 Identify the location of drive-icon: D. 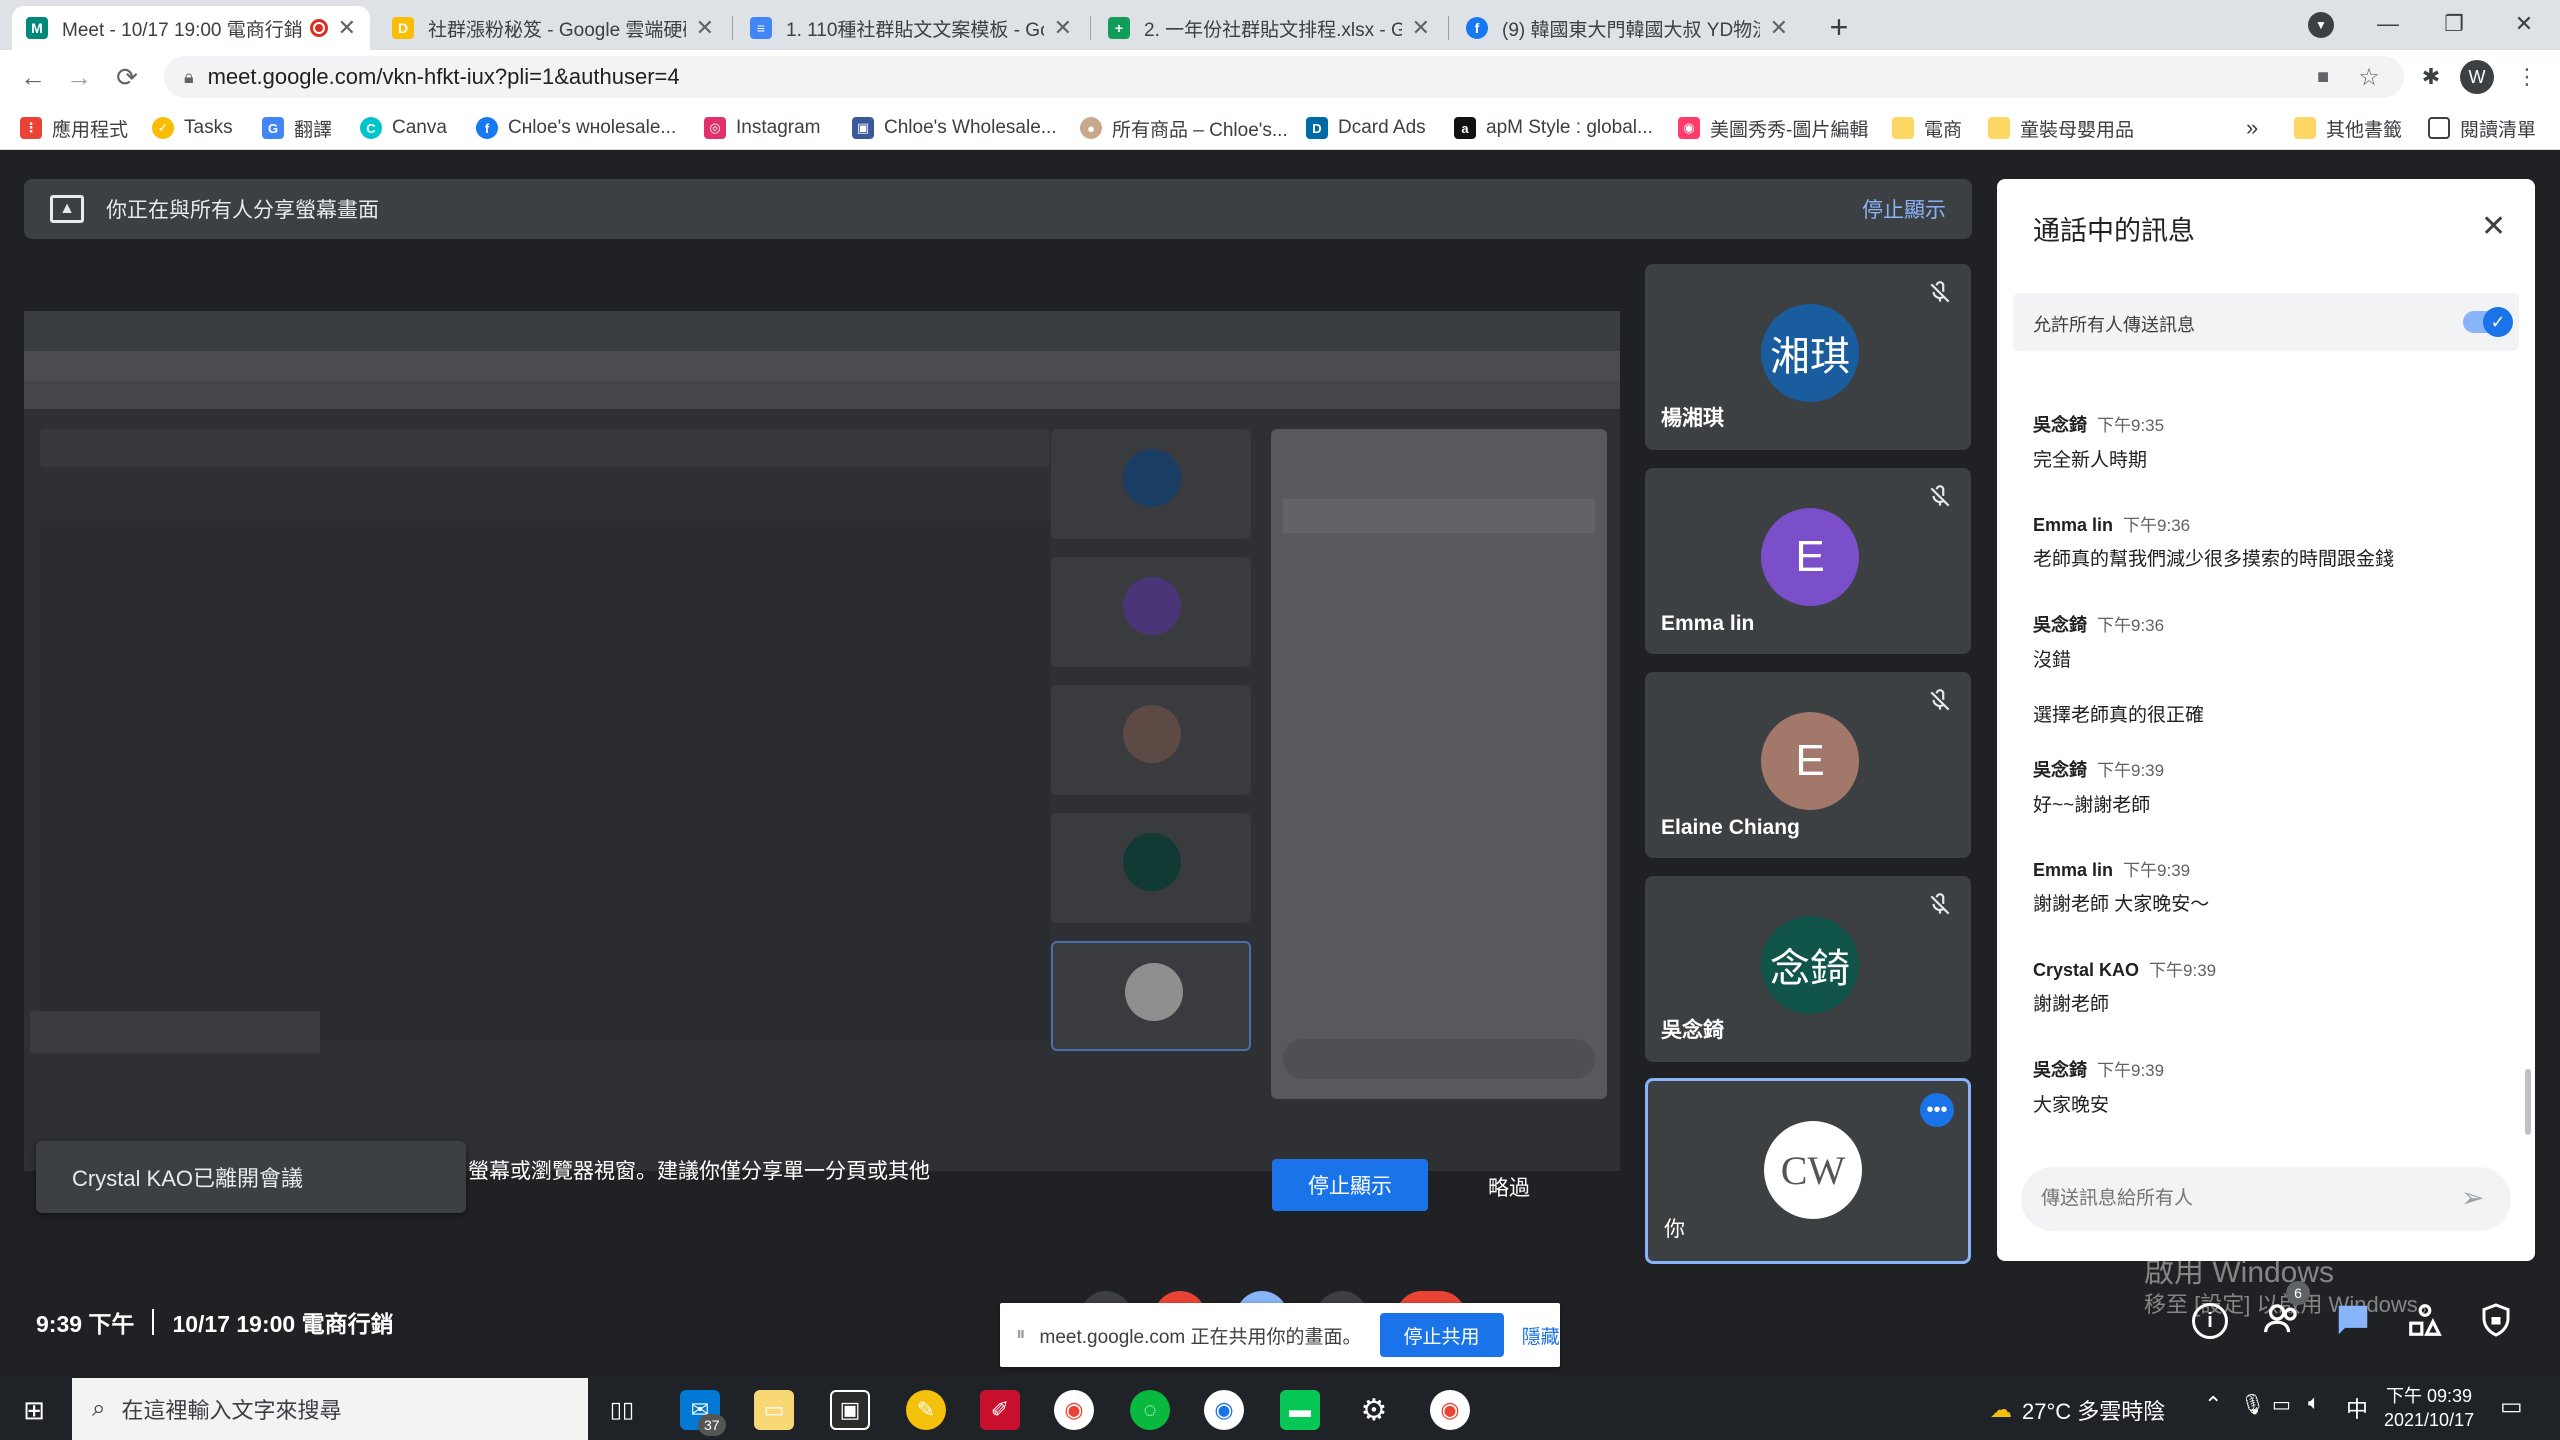
(403, 28).